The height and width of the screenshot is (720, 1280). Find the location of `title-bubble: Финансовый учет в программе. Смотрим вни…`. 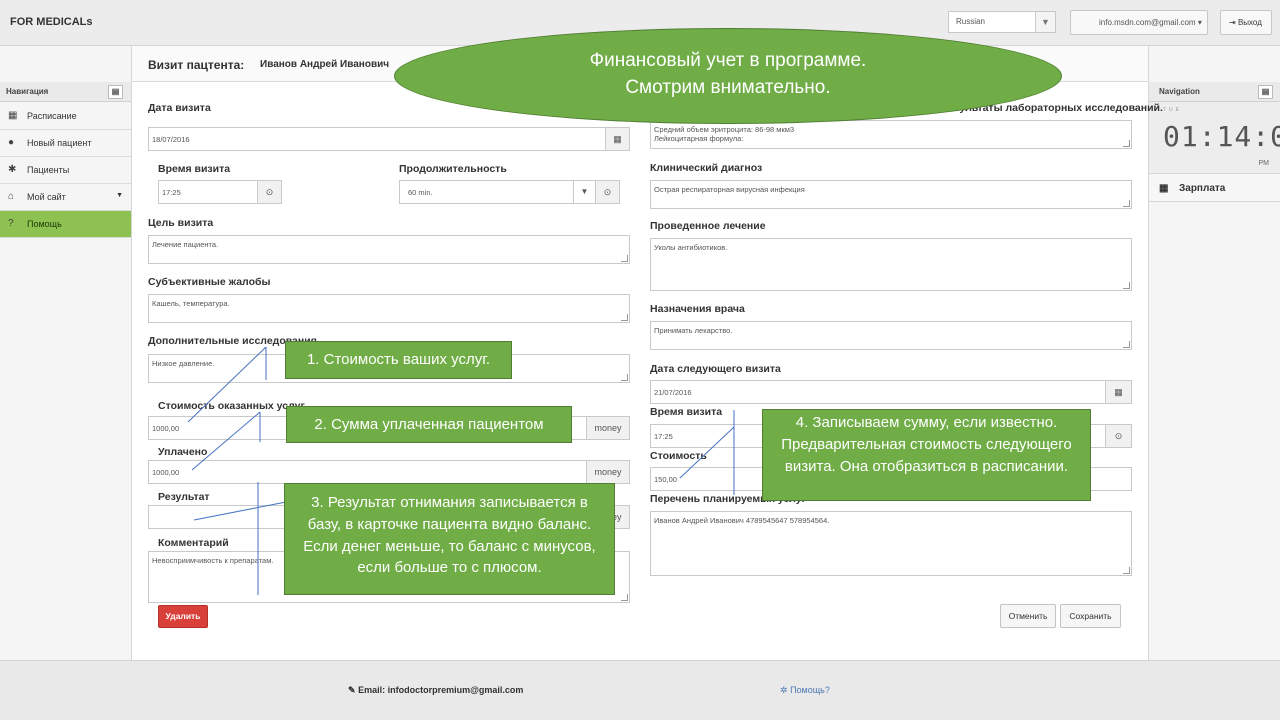

title-bubble: Финансовый учет в программе. Смотрим вни… is located at coordinates (728, 76).